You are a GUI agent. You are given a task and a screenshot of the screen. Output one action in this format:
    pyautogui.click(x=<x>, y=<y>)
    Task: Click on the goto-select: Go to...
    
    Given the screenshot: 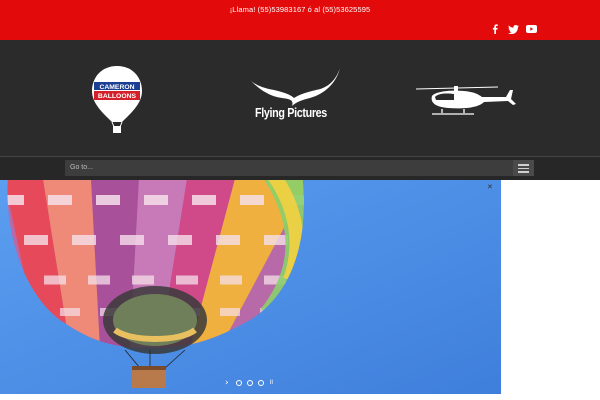 What is the action you would take?
    pyautogui.click(x=289, y=168)
    